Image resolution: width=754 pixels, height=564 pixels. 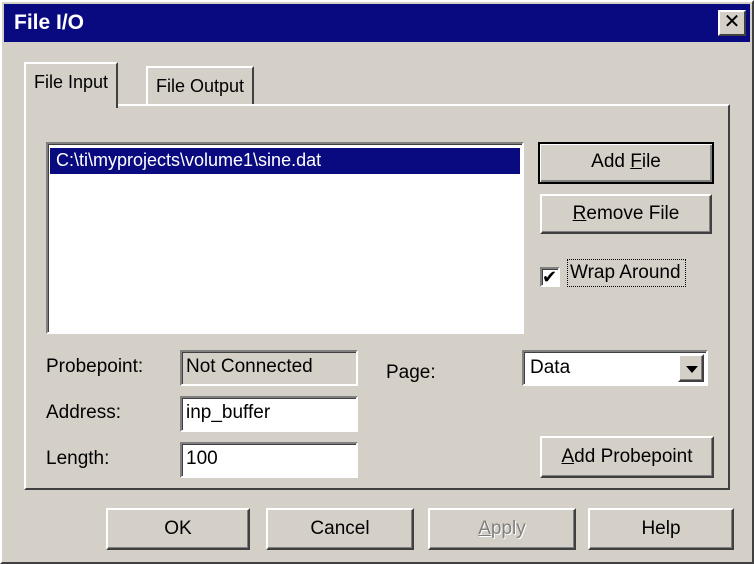 I want to click on address-value: inp_buffer, so click(x=228, y=412).